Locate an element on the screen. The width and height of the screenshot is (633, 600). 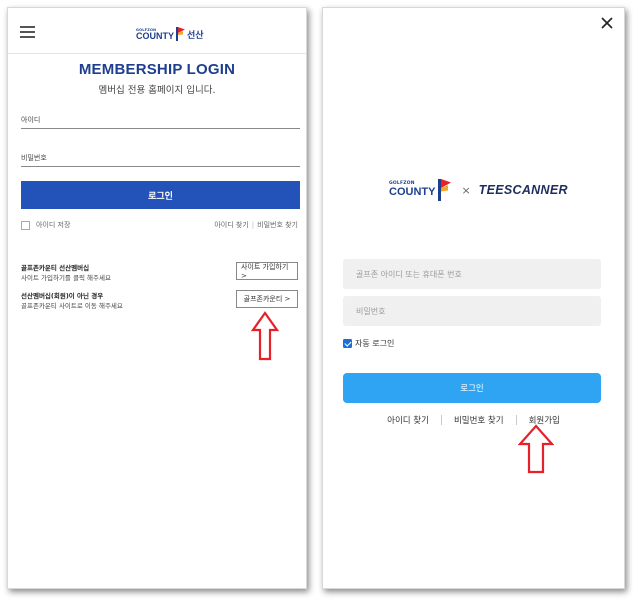
brand-logos: GOLFZON COUNTY × TEESCANNER is located at coordinates (478, 190).